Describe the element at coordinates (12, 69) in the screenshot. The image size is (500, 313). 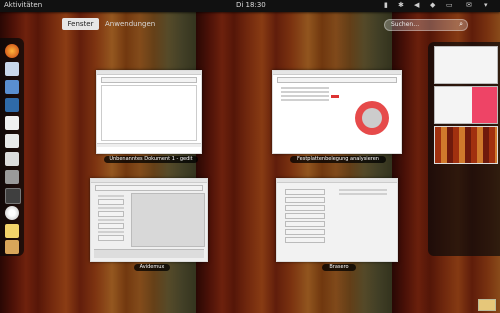
I see `evolution-icon` at that location.